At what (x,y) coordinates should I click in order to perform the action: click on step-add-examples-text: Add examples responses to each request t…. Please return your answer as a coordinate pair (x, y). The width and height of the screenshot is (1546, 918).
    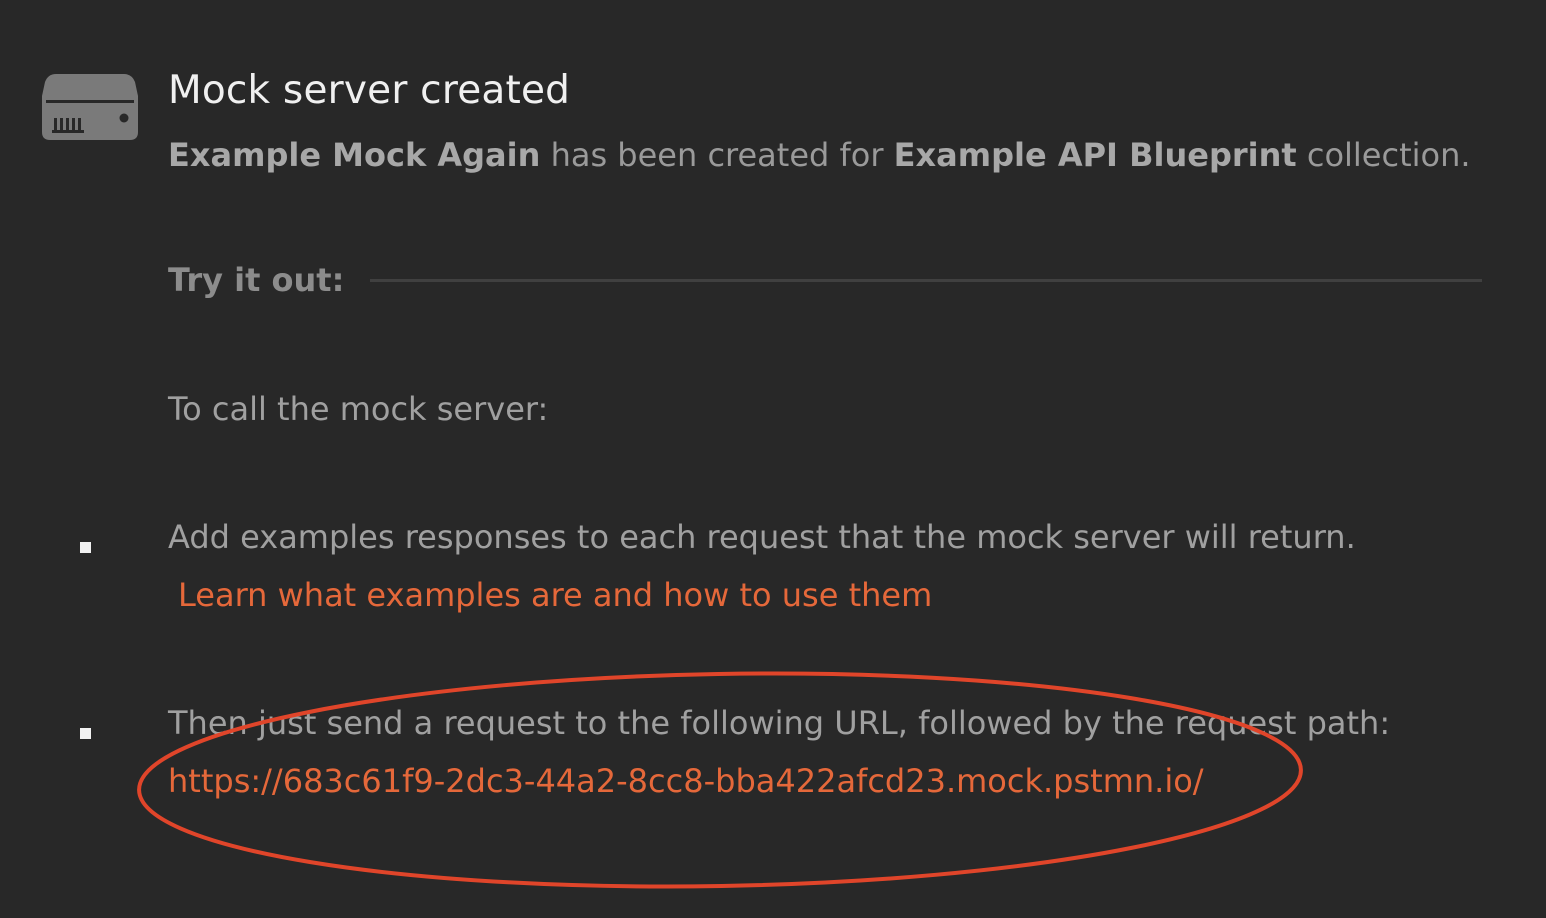
    Looking at the image, I should click on (762, 537).